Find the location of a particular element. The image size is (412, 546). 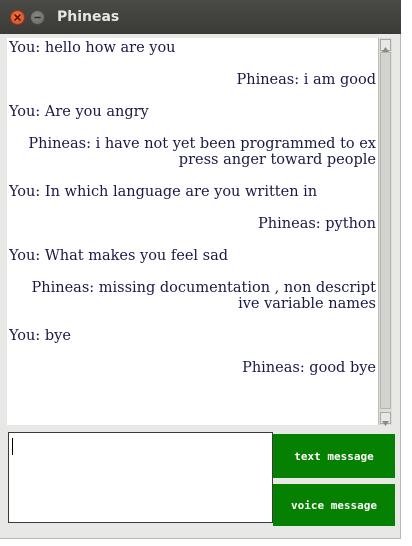

user-message: You: Are you angry is located at coordinates (79, 112).